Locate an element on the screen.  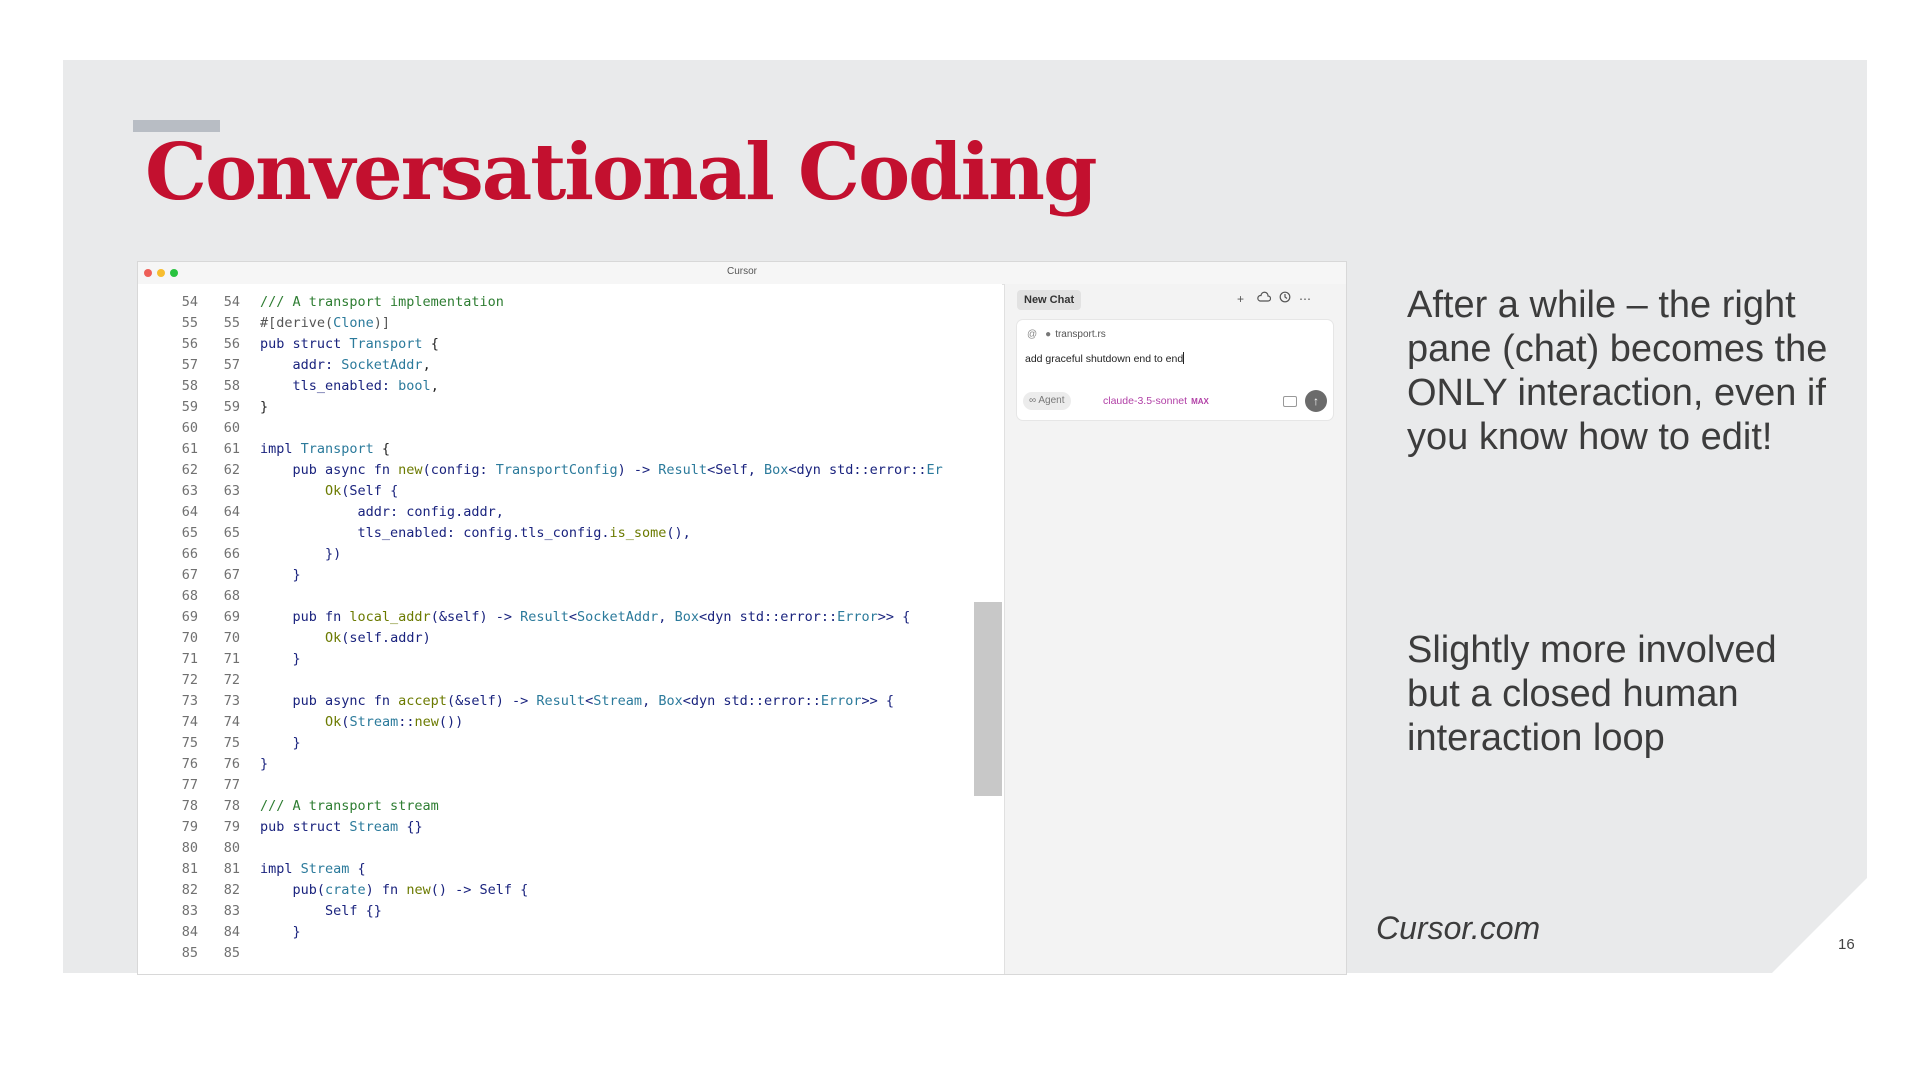
image-attach-icon is located at coordinates (1290, 401).